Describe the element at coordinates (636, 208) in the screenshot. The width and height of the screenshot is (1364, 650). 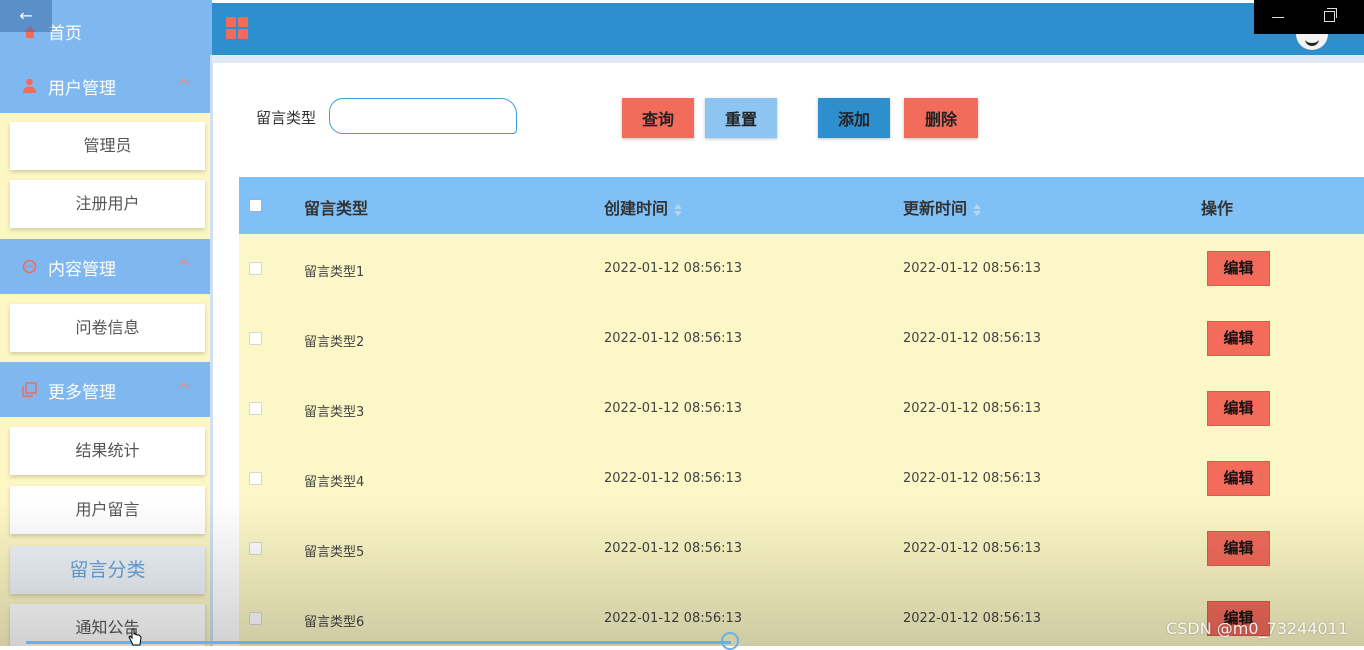
I see `column-header-created-label: 创建时间` at that location.